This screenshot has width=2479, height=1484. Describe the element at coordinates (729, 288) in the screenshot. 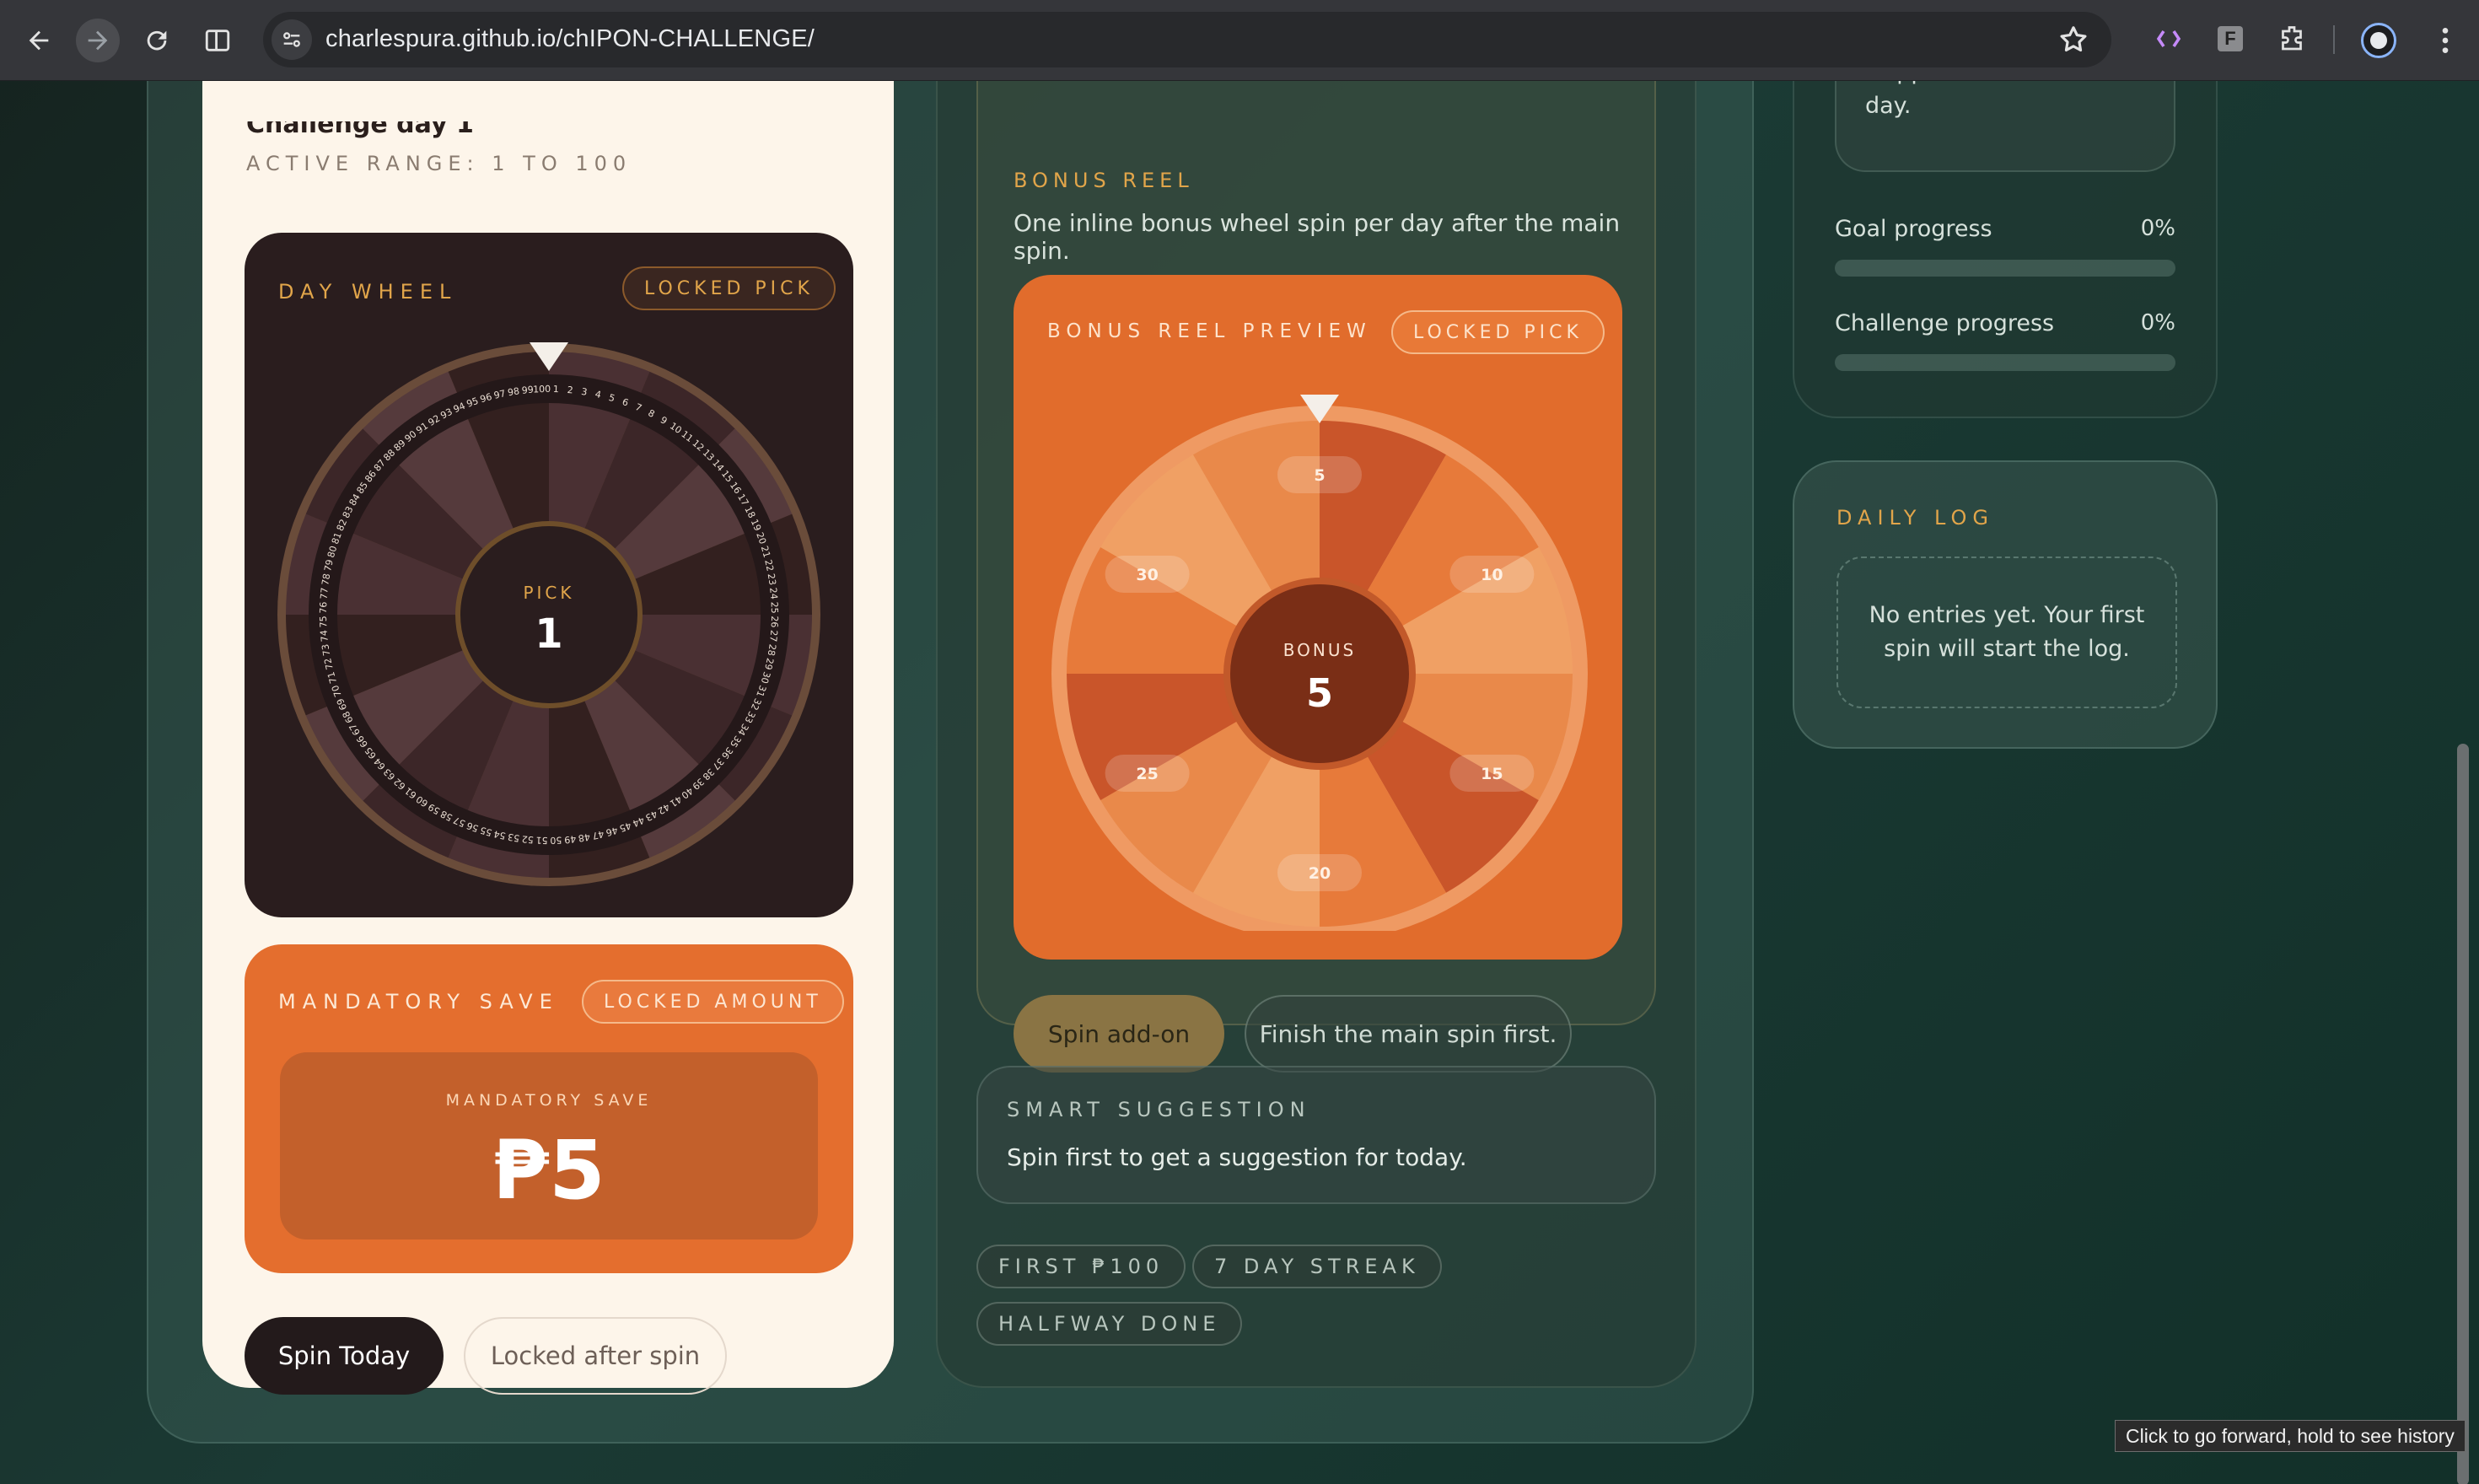

I see `day-wheel-locked-badge: LOCKED PICK` at that location.